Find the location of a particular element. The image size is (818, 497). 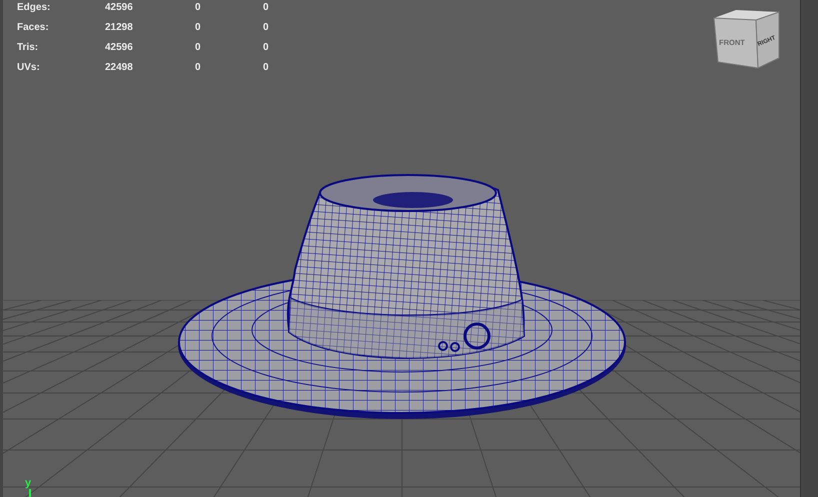

stat-label: Faces: is located at coordinates (33, 27).